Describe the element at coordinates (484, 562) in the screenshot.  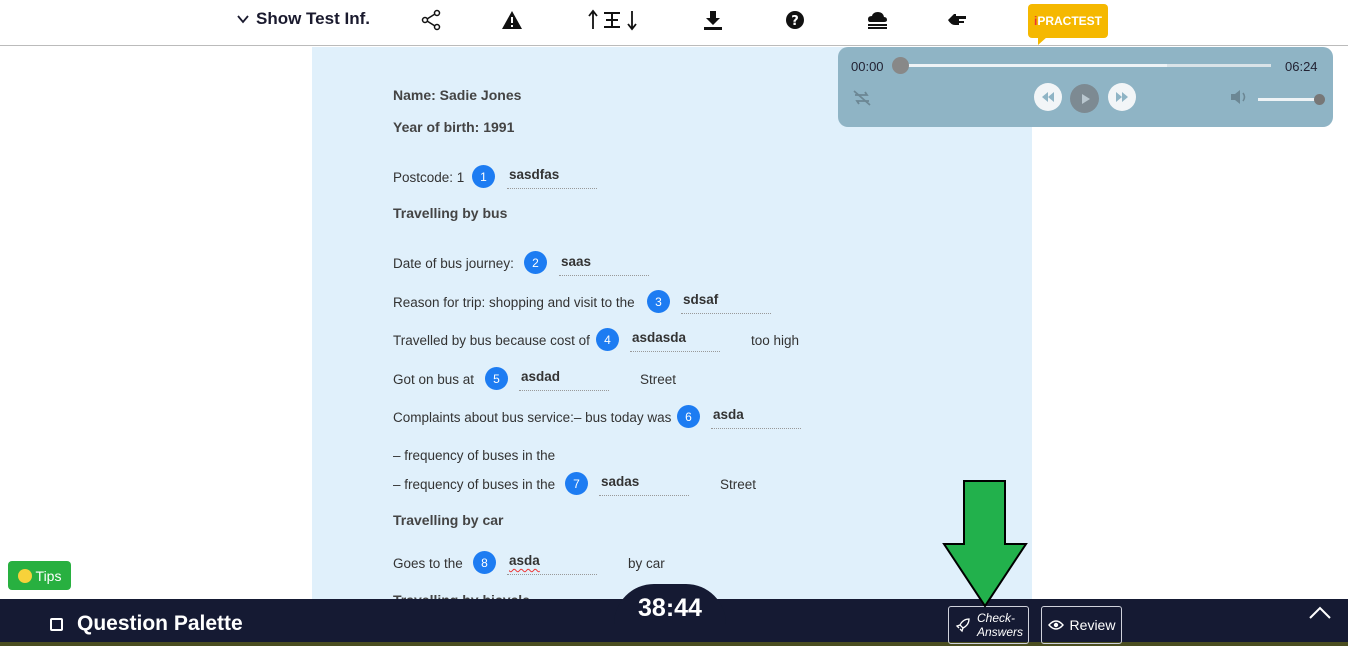
I see `q8-number-badge: 8` at that location.